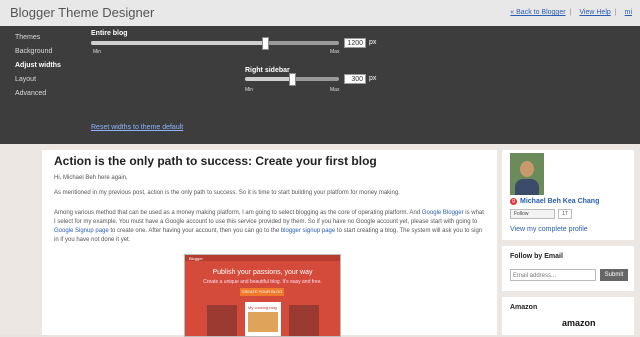  I want to click on right-sidebar-width-input: 300, so click(355, 79).